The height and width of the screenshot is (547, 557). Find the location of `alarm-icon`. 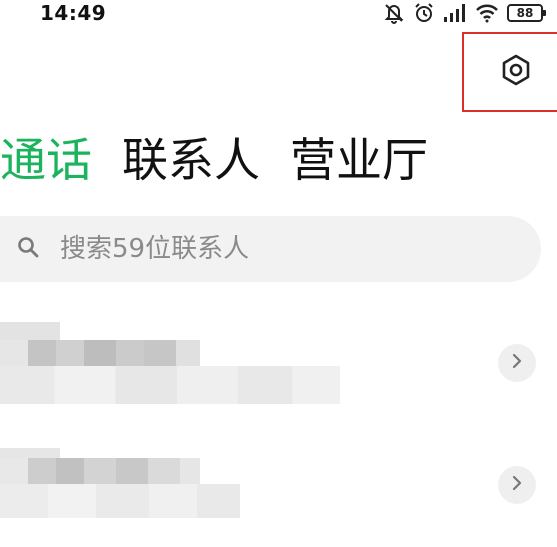

alarm-icon is located at coordinates (424, 13).